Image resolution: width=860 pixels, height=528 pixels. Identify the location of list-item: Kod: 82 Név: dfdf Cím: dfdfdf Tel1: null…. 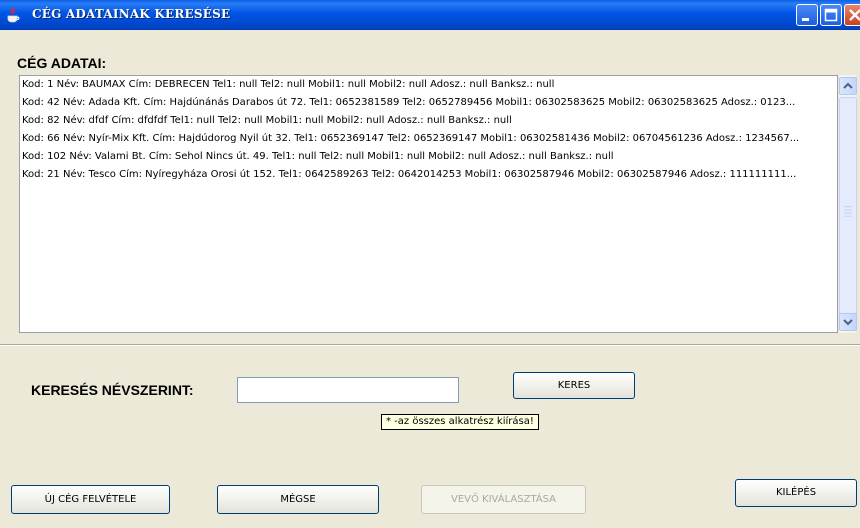
(428, 121).